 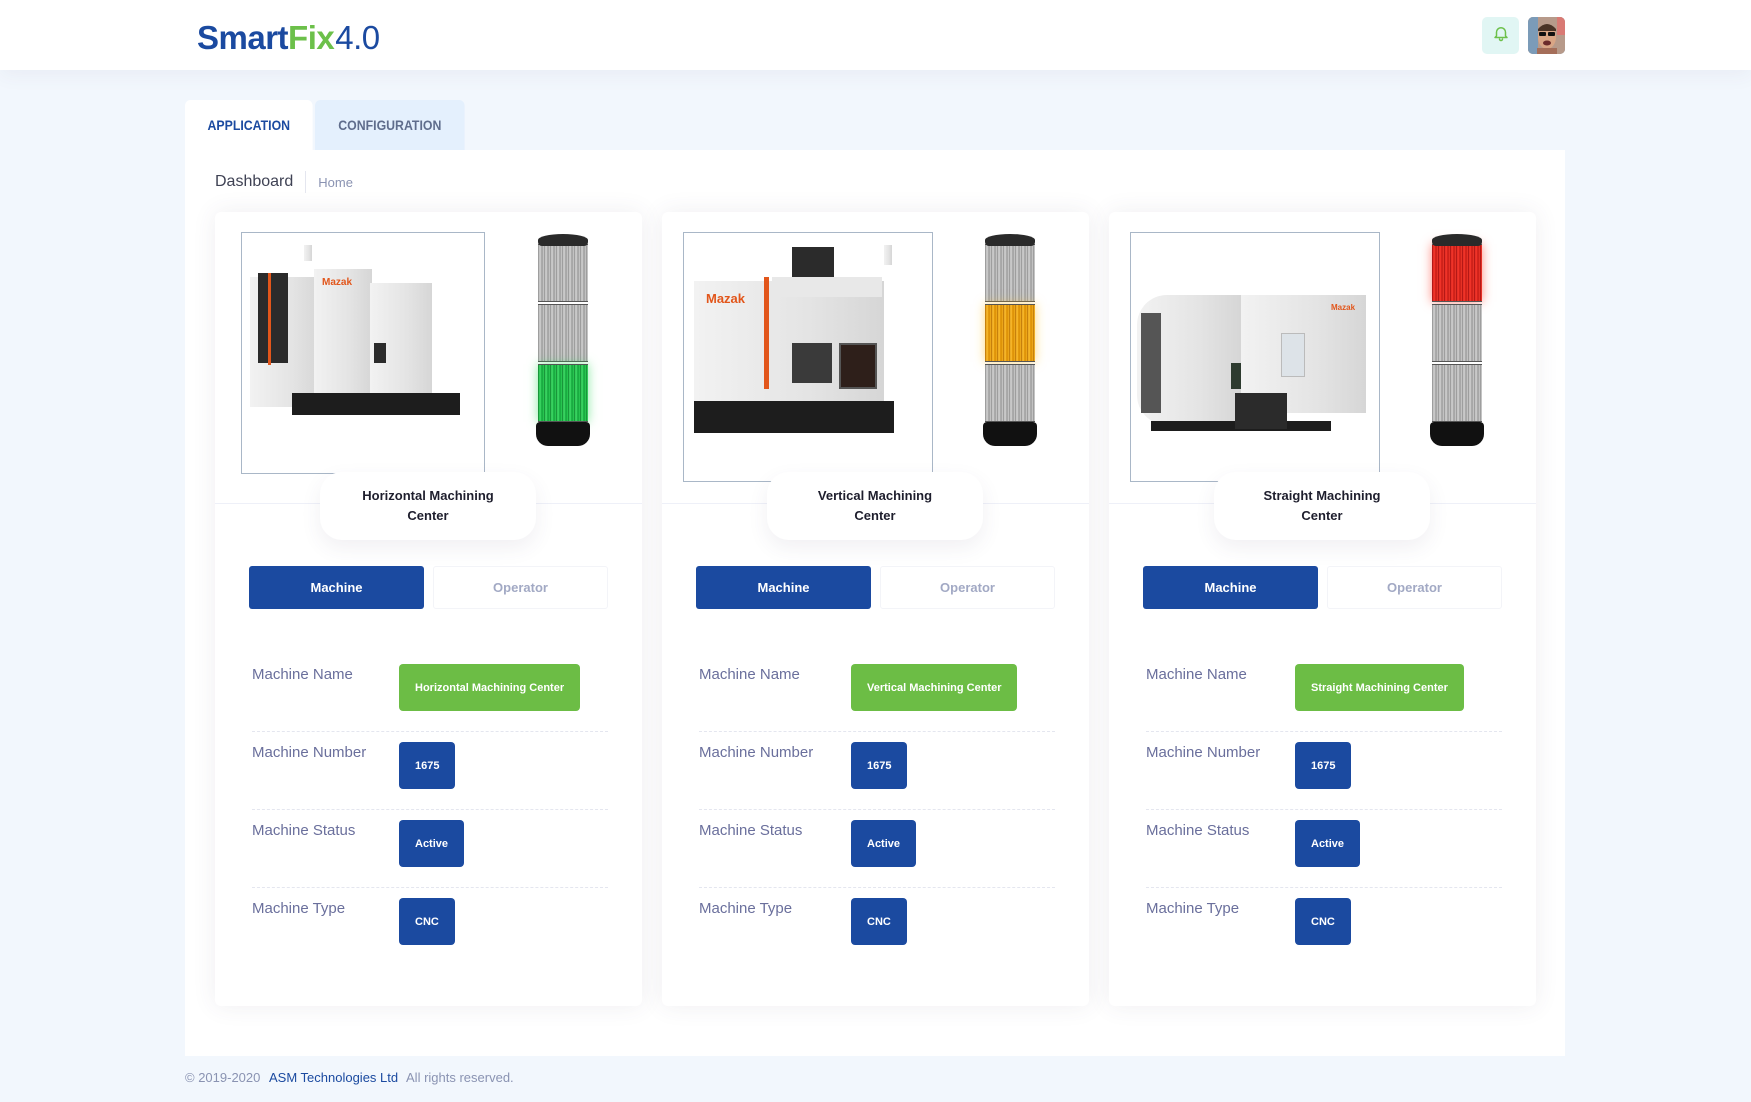 I want to click on bell-icon, so click(x=1501, y=35).